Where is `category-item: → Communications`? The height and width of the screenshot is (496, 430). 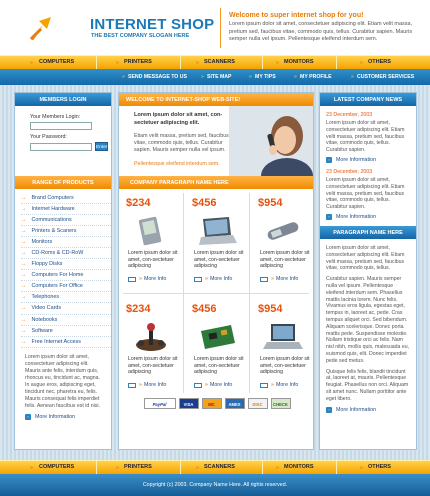 category-item: → Communications is located at coordinates (66, 221).